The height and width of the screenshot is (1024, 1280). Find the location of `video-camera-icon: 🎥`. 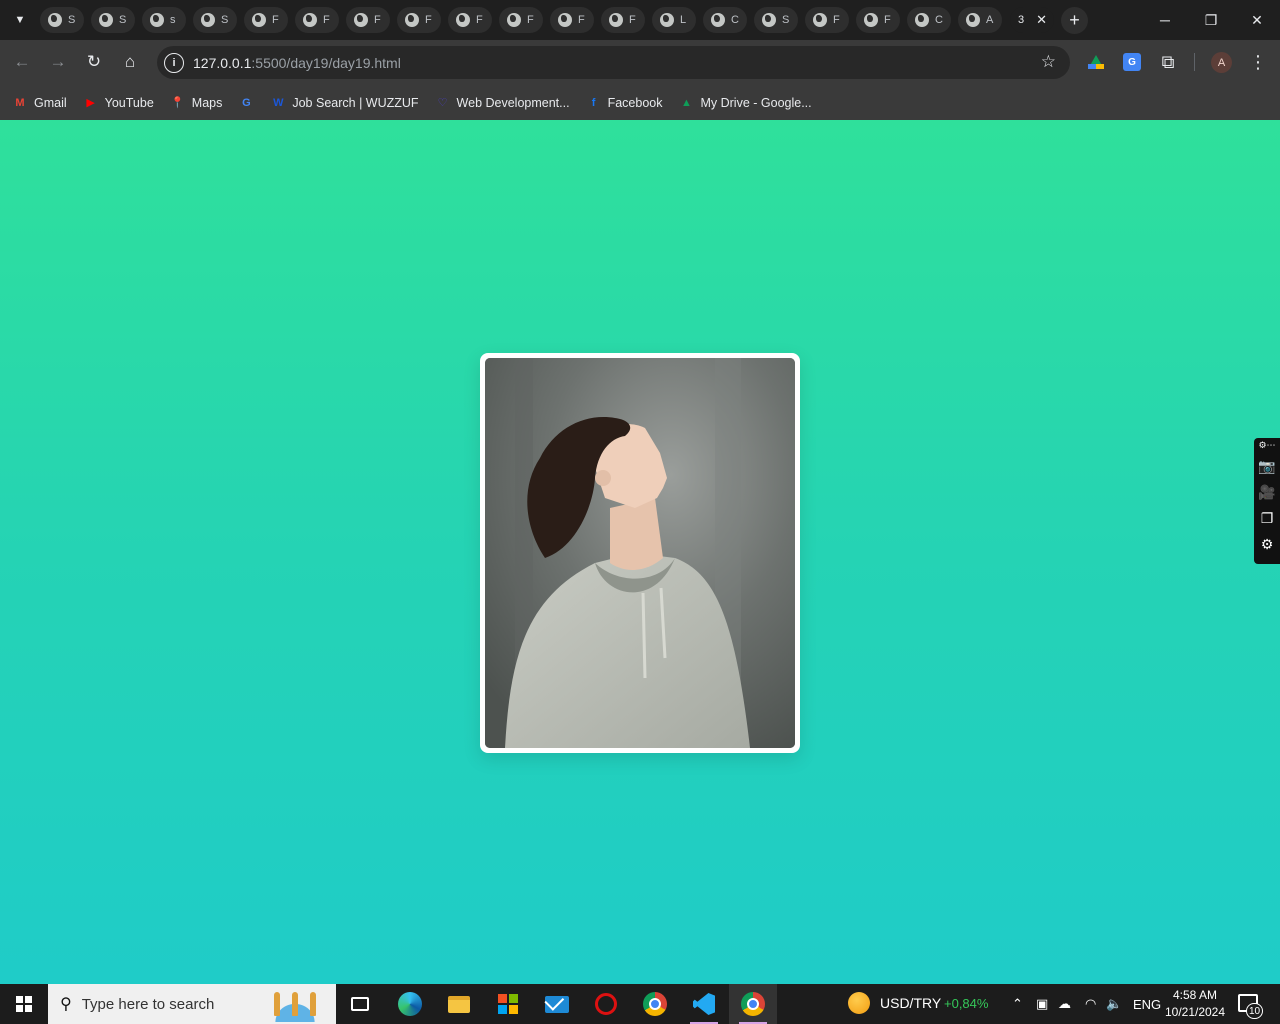

video-camera-icon: 🎥 is located at coordinates (1266, 492).